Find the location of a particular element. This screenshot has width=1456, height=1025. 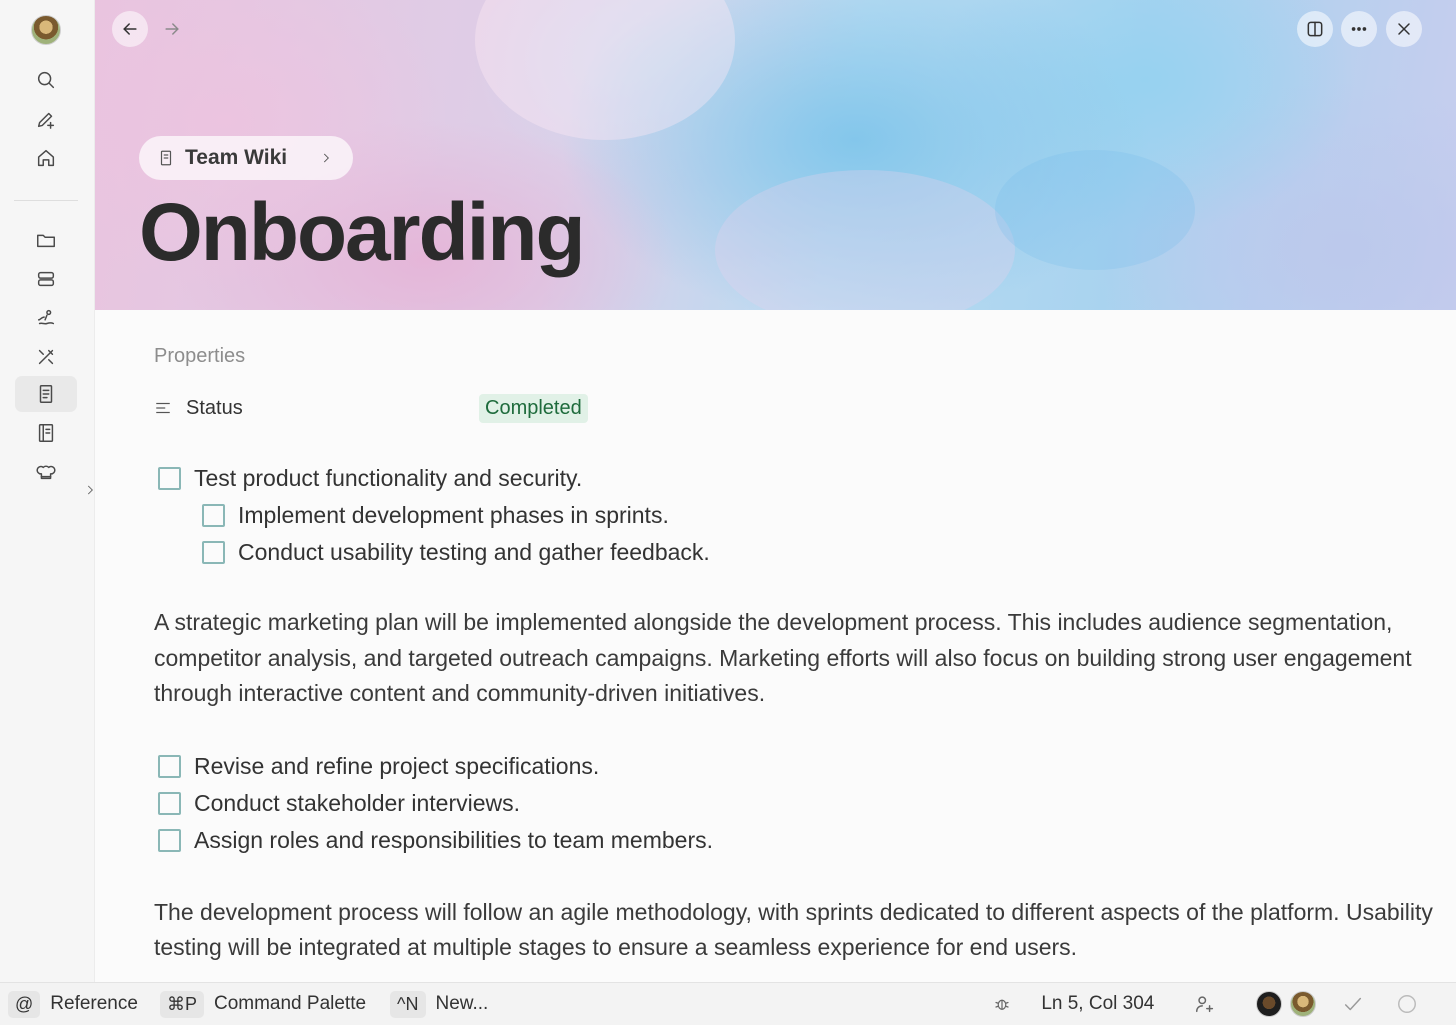

new-note-icon is located at coordinates (46, 119).